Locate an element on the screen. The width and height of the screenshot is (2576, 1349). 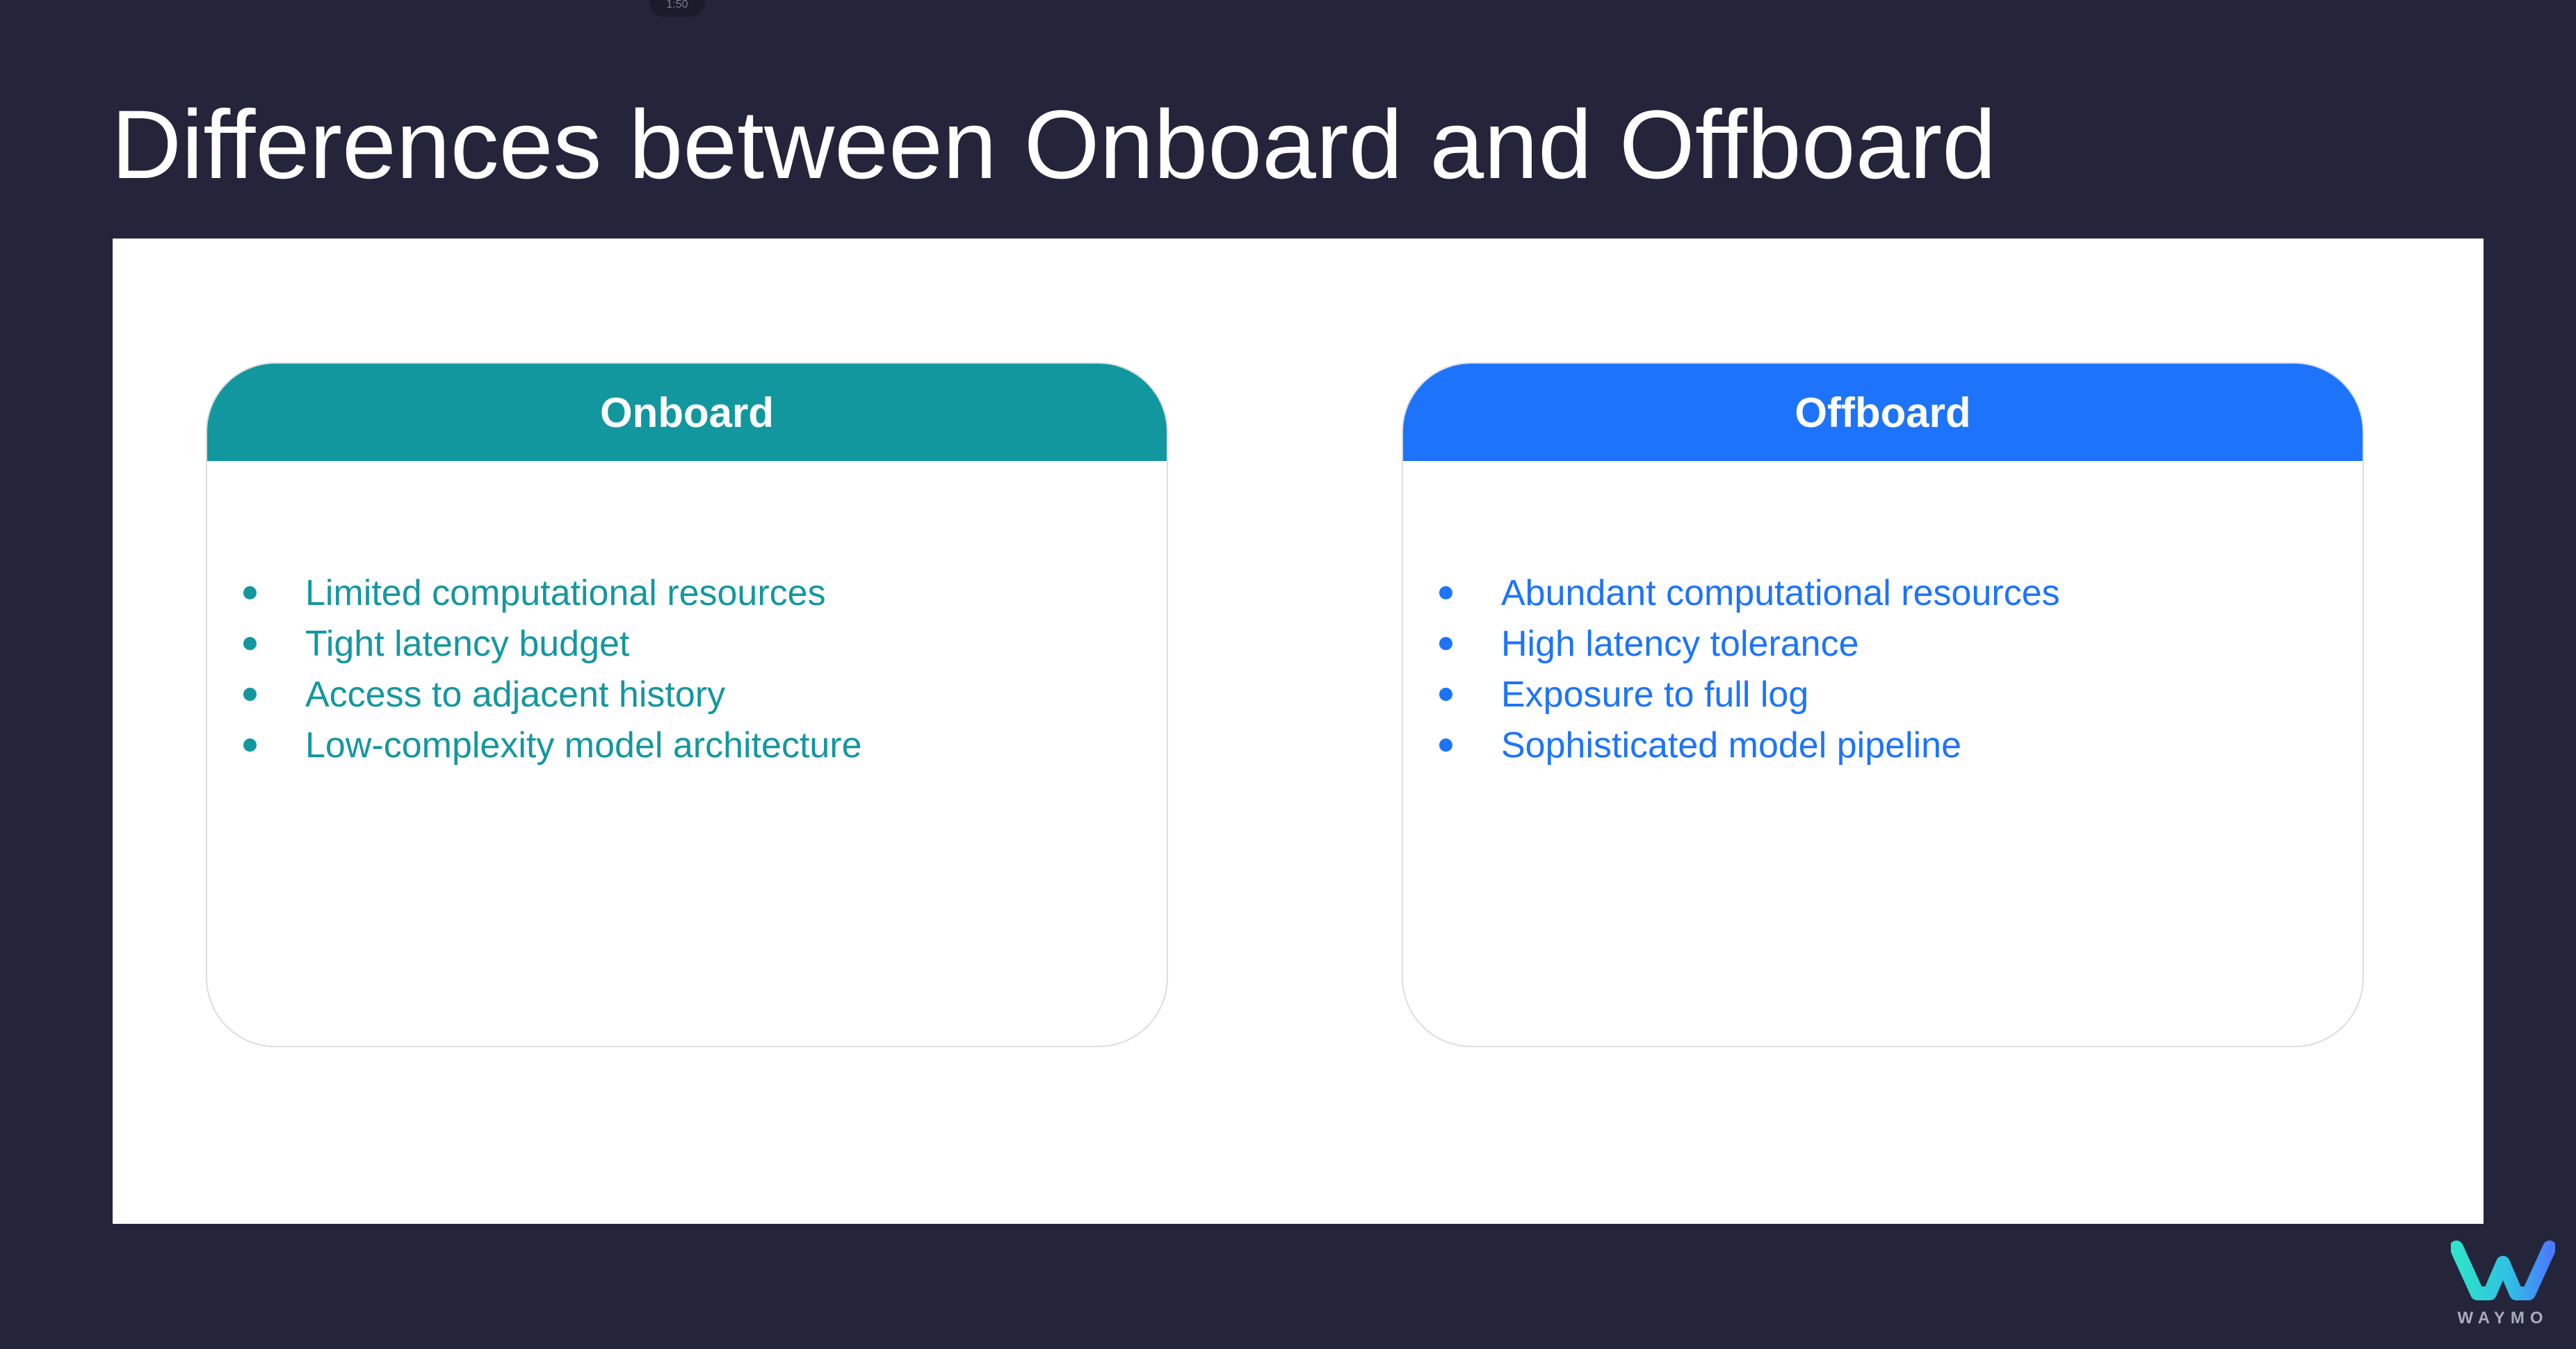
list-item-text: Exposure to full log is located at coordinates (1655, 694).